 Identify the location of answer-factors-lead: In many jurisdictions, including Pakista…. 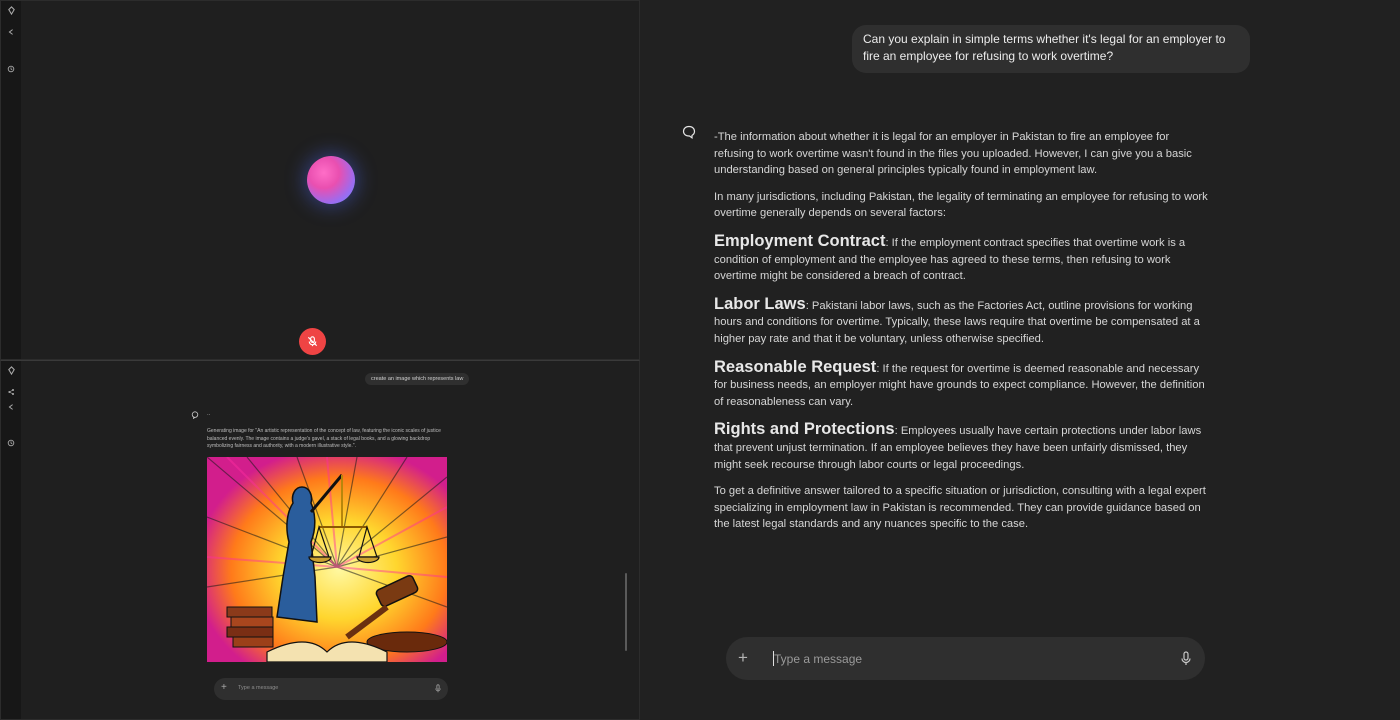
(961, 205).